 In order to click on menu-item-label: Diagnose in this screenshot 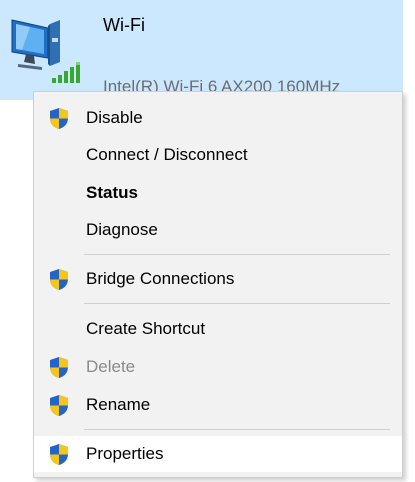, I will do `click(122, 229)`.